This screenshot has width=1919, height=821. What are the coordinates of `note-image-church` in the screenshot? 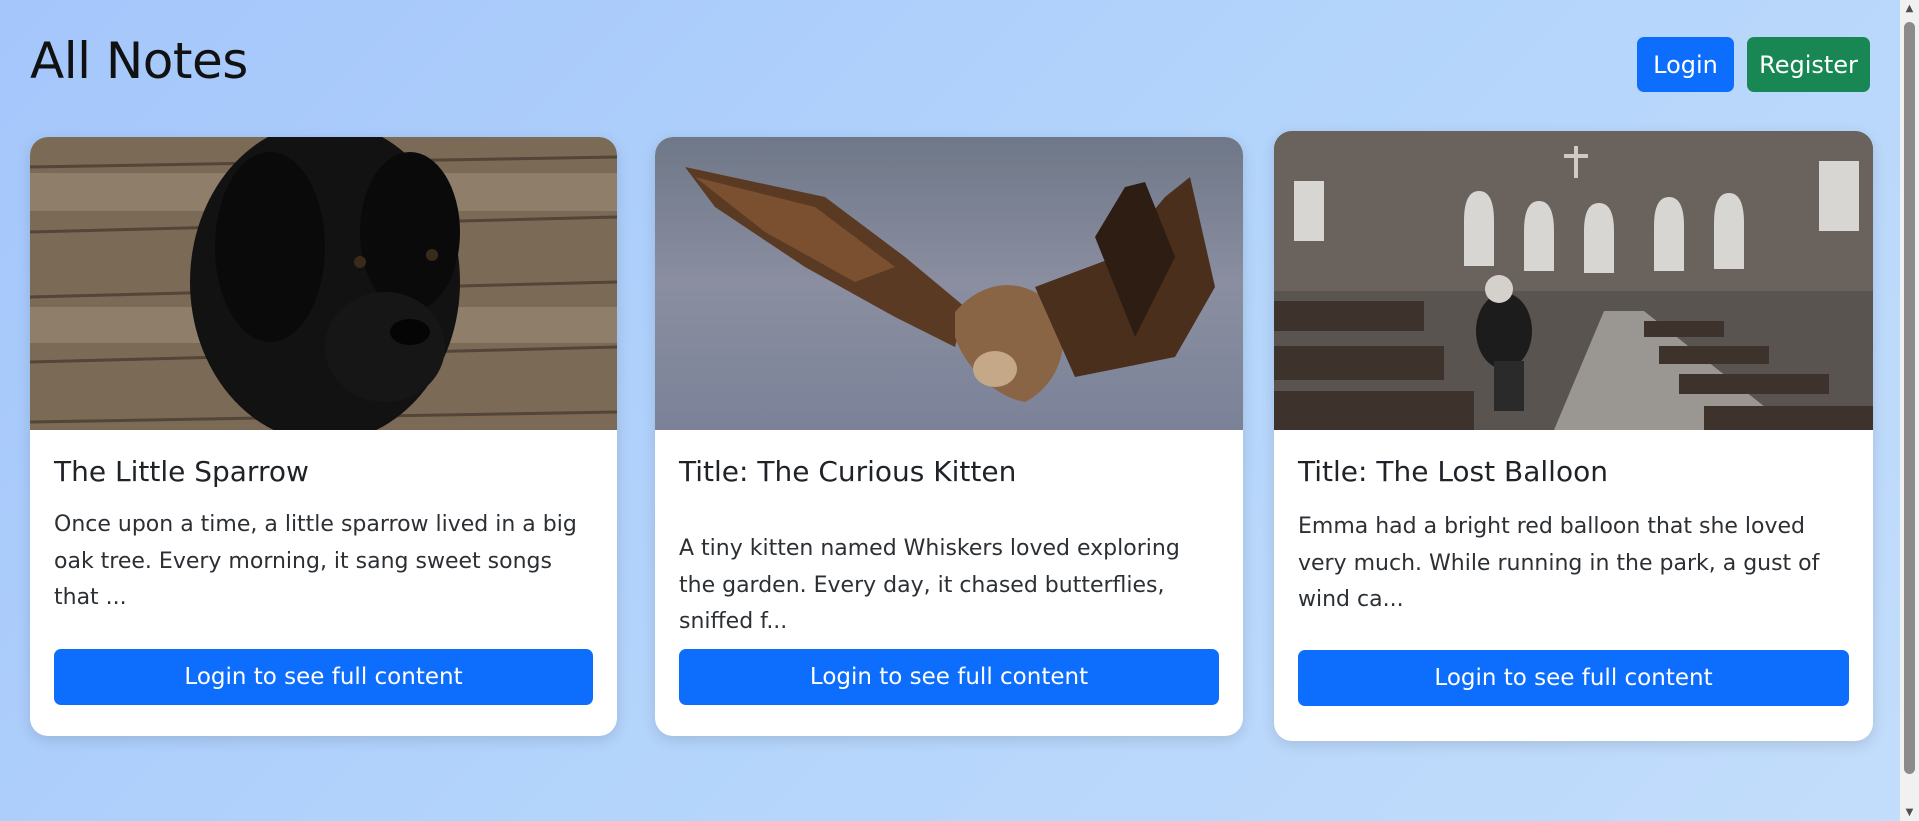 It's located at (1573, 280).